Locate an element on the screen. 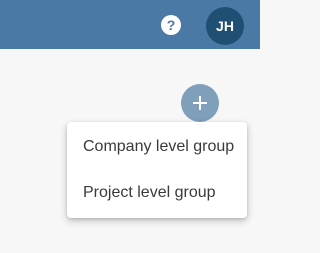 This screenshot has height=253, width=320. menu-item-company-level-group: Company level group is located at coordinates (157, 147).